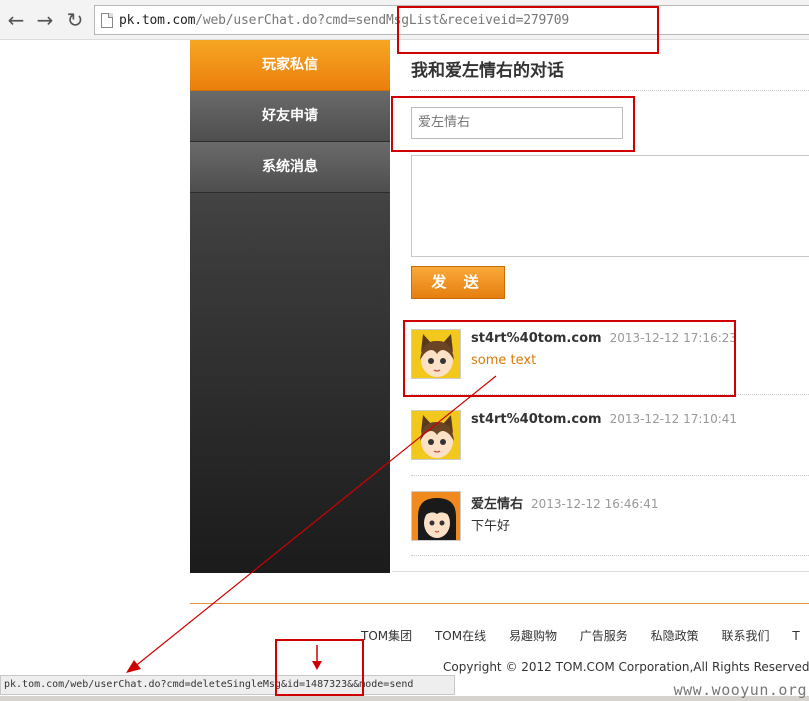 This screenshot has height=701, width=809. I want to click on arrow-right-icon: →, so click(45, 20).